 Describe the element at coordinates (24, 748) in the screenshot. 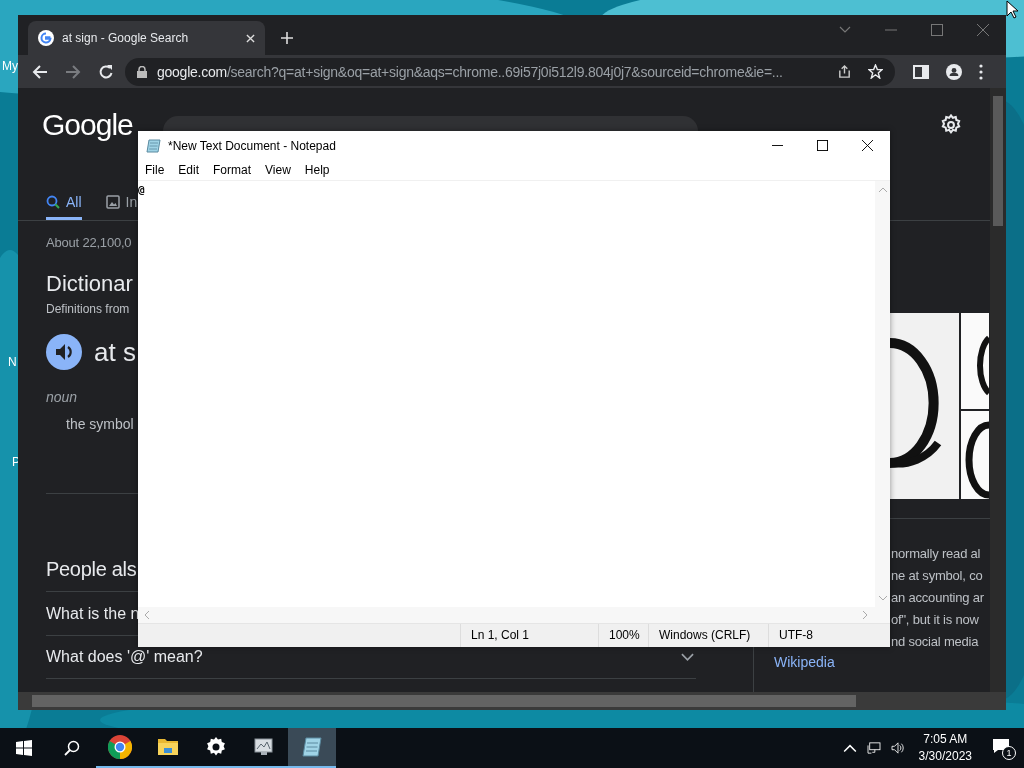

I see `windows-icon` at that location.